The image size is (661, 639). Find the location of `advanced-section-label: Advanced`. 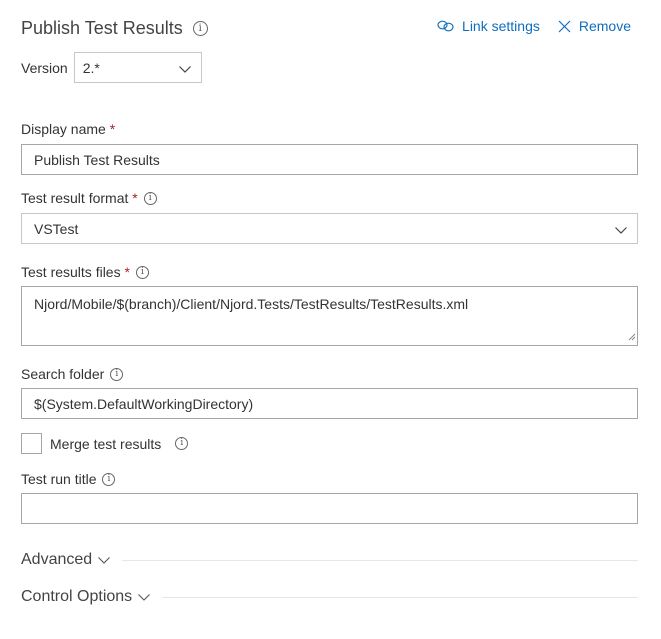

advanced-section-label: Advanced is located at coordinates (57, 559).